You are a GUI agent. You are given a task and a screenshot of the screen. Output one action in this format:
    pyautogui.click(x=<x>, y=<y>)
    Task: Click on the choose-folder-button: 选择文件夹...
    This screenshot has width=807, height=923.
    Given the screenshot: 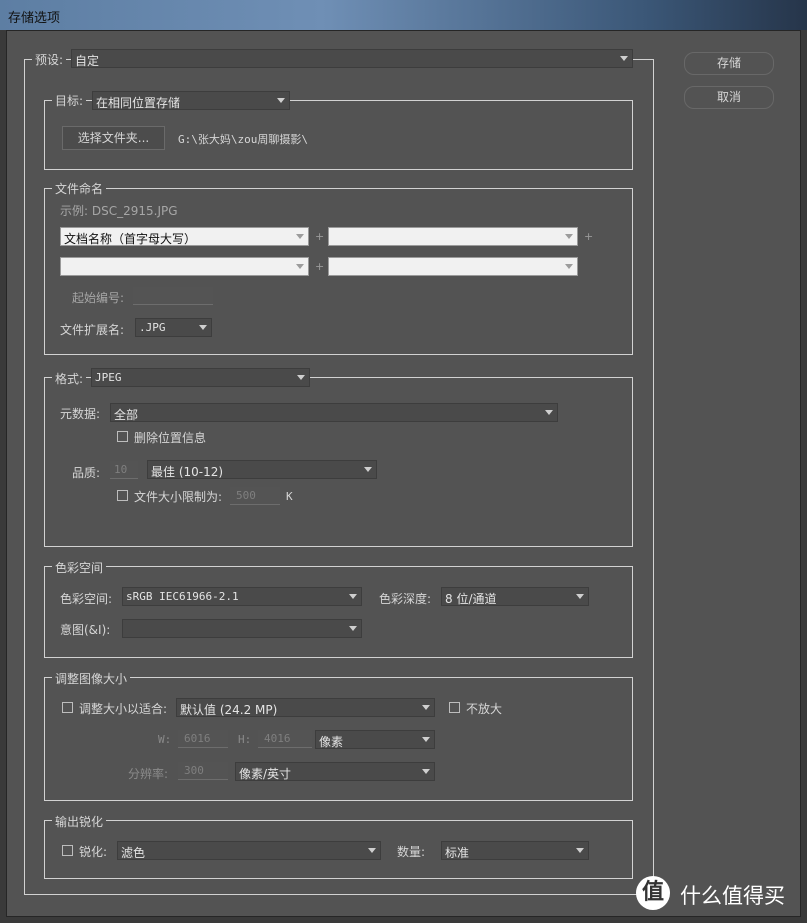 What is the action you would take?
    pyautogui.click(x=113, y=138)
    